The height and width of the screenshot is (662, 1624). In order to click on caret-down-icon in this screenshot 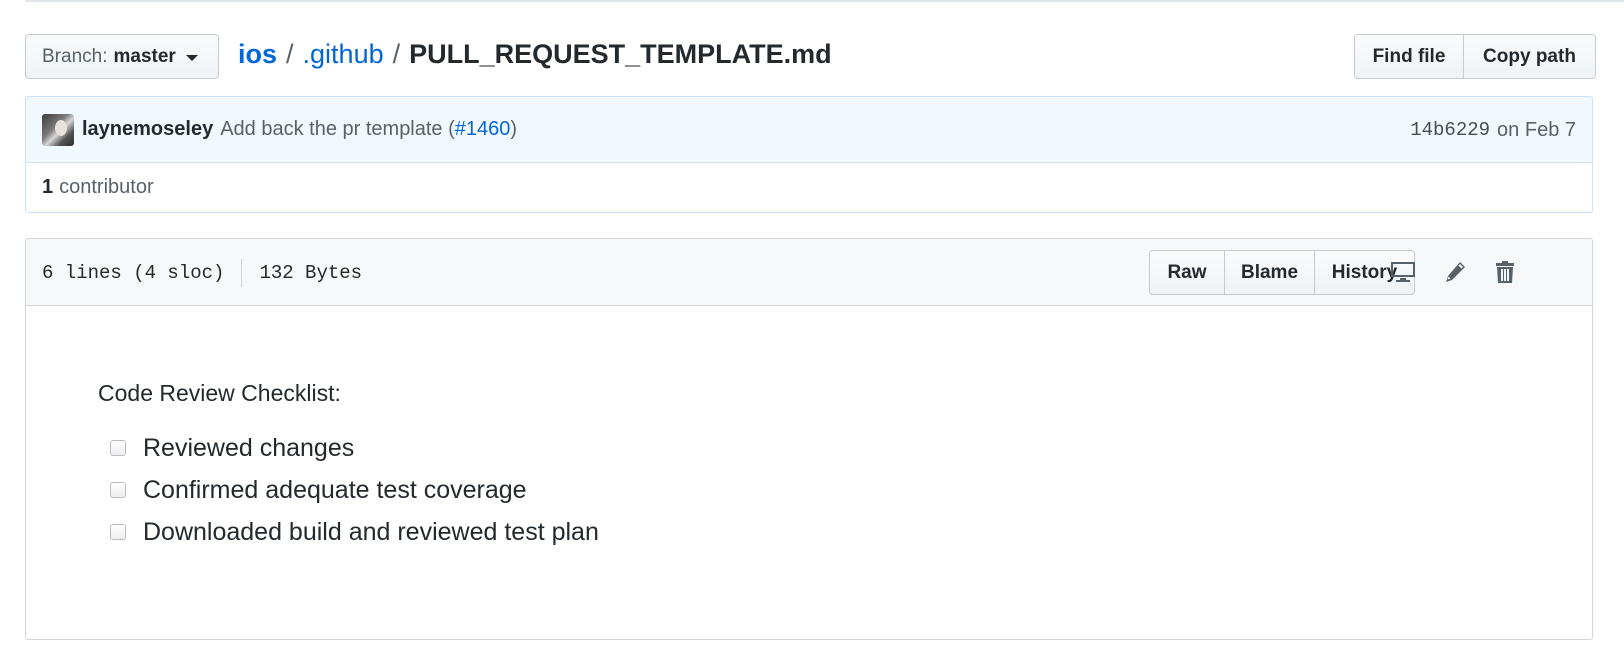, I will do `click(191, 57)`.